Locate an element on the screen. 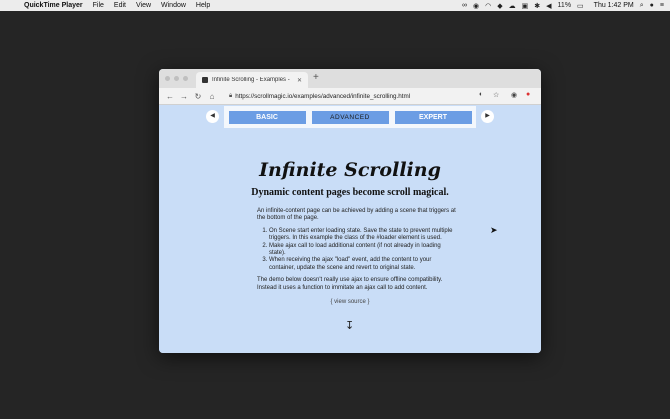  bookmark-star-icon: ☆ is located at coordinates (496, 95).